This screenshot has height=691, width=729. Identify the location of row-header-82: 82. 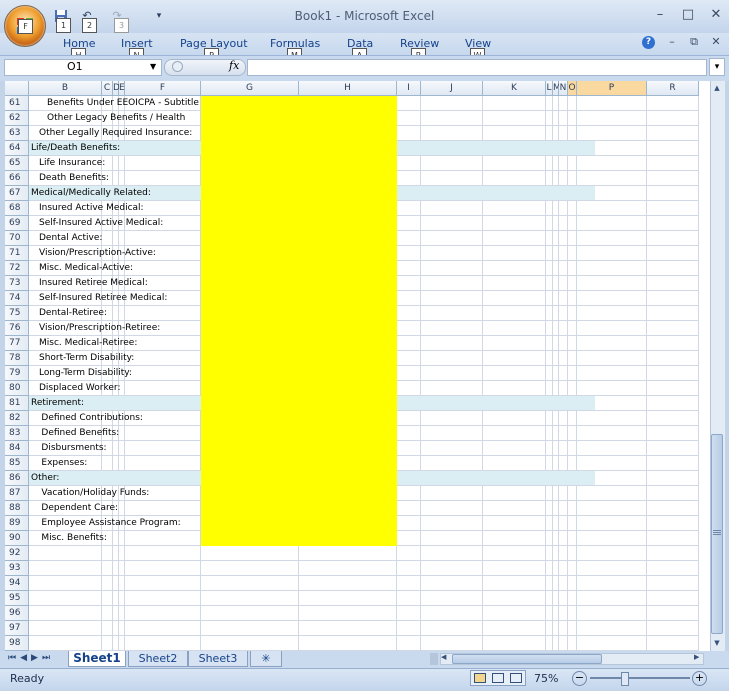
(17, 418).